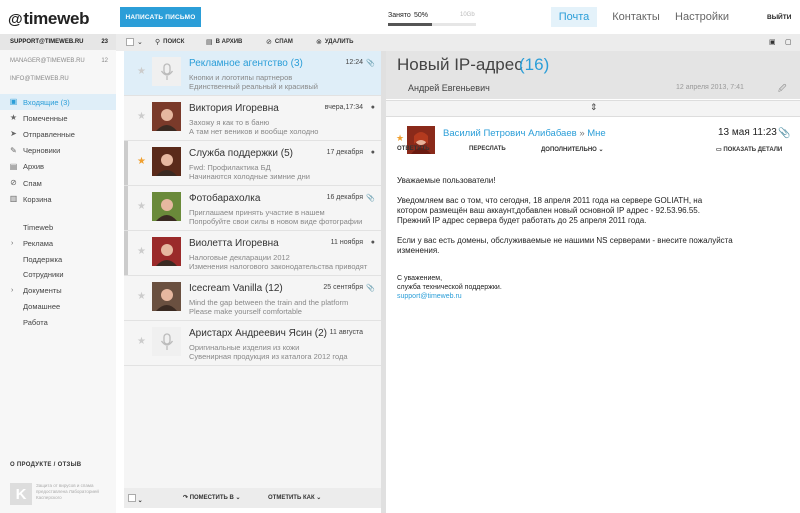 The image size is (800, 513). What do you see at coordinates (13, 199) in the screenshot?
I see `trash-icon: ▥` at bounding box center [13, 199].